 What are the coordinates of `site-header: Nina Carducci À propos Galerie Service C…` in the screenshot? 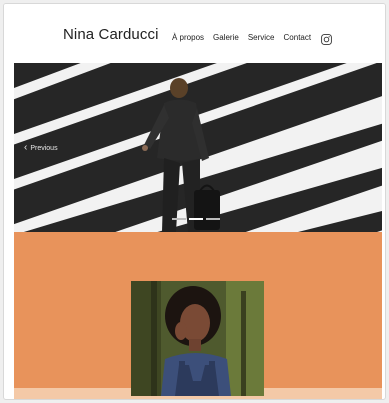 It's located at (194, 34).